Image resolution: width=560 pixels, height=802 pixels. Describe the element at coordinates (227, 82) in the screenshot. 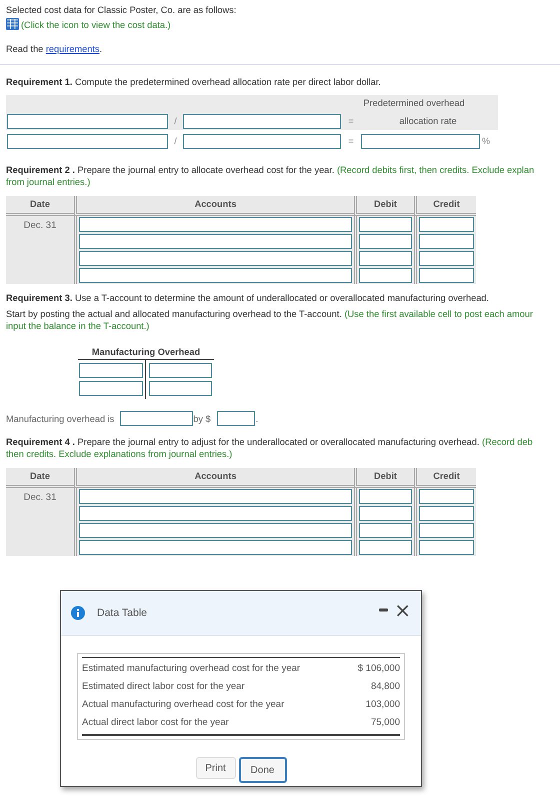

I see `instruction-text: Compute the predetermined overhead allocation rate per direct labor dollar.` at that location.